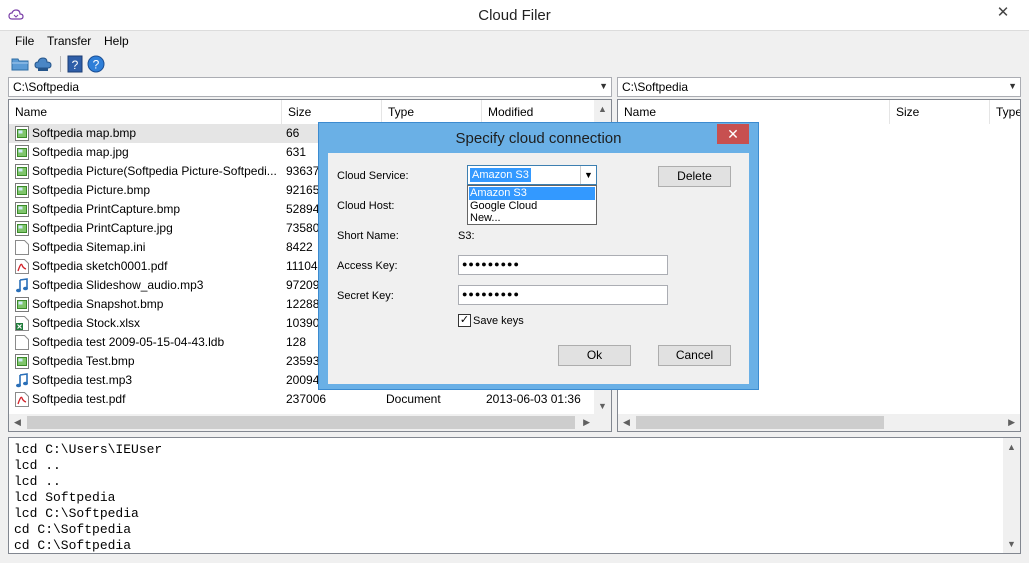 This screenshot has height=563, width=1029. What do you see at coordinates (303, 228) in the screenshot?
I see `file-size: 73580` at bounding box center [303, 228].